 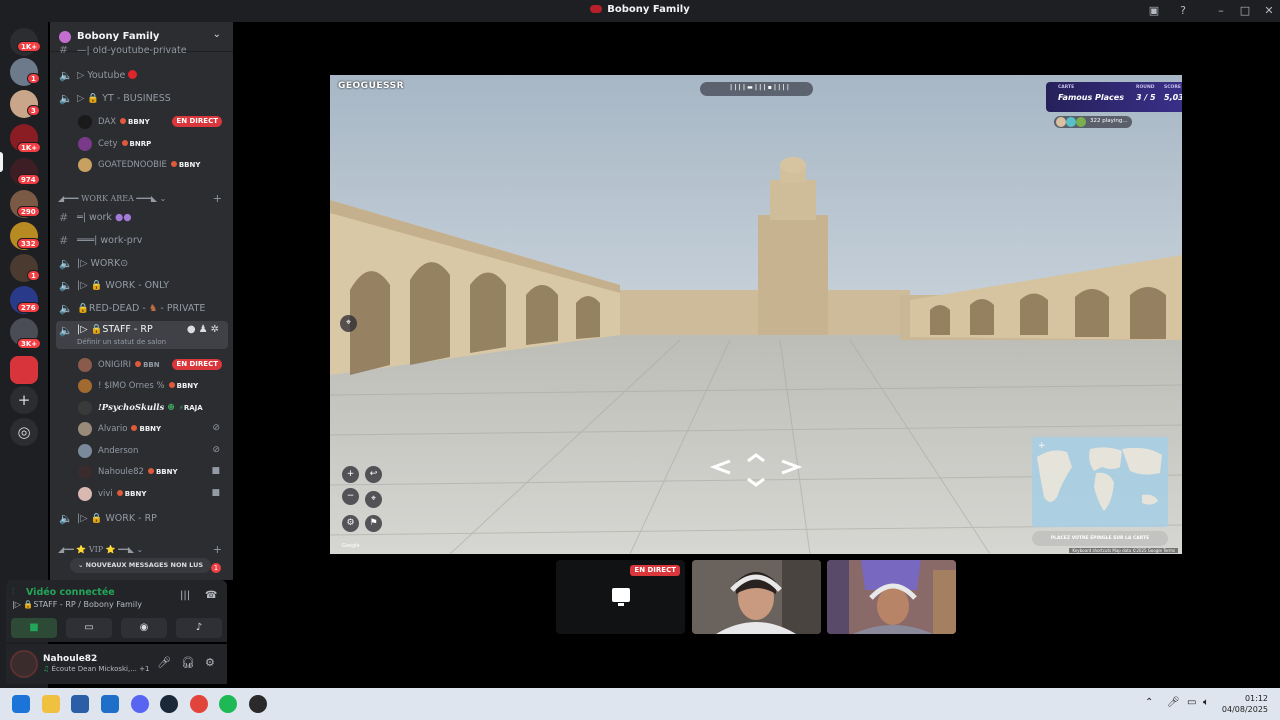 I want to click on channel-item-work-only: 🔈 |▷ 🔒 WORK - ONLY, so click(x=142, y=286).